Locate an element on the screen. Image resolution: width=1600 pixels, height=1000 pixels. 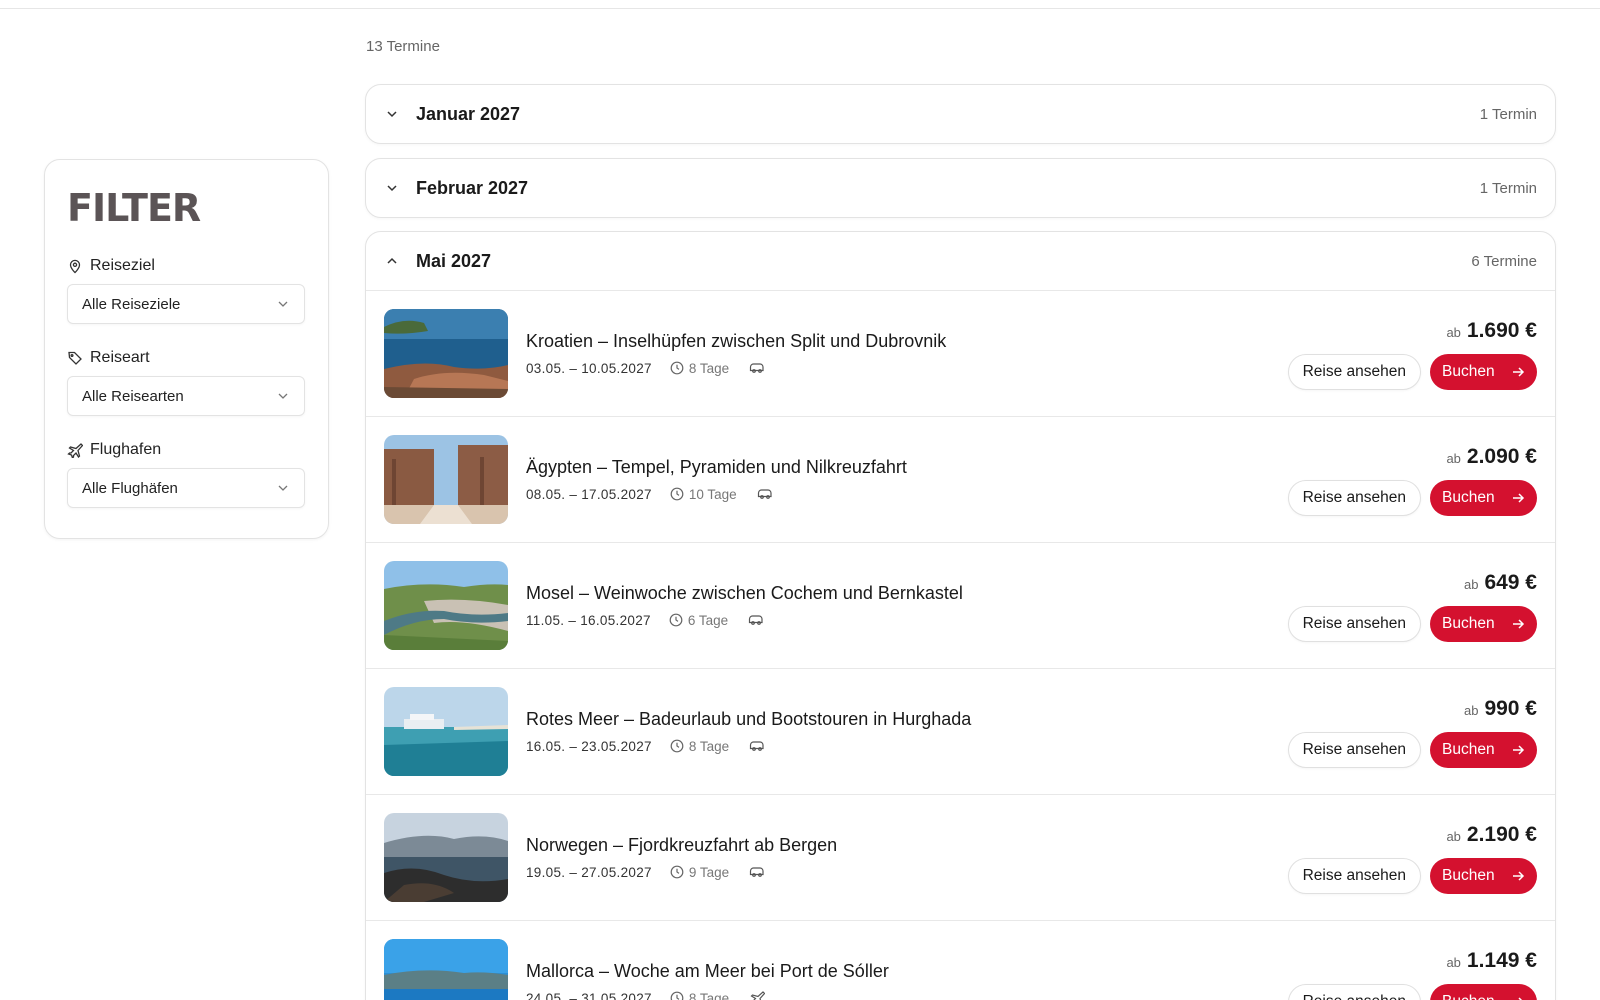
airport-select: Alle Flughäfen is located at coordinates (186, 488).